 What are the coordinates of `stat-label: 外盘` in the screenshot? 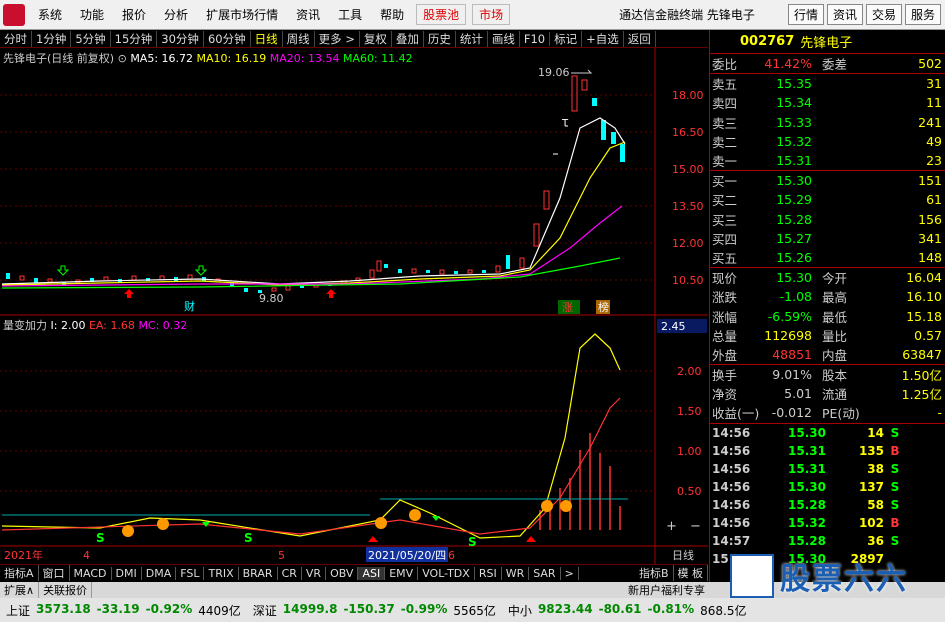 It's located at (725, 355).